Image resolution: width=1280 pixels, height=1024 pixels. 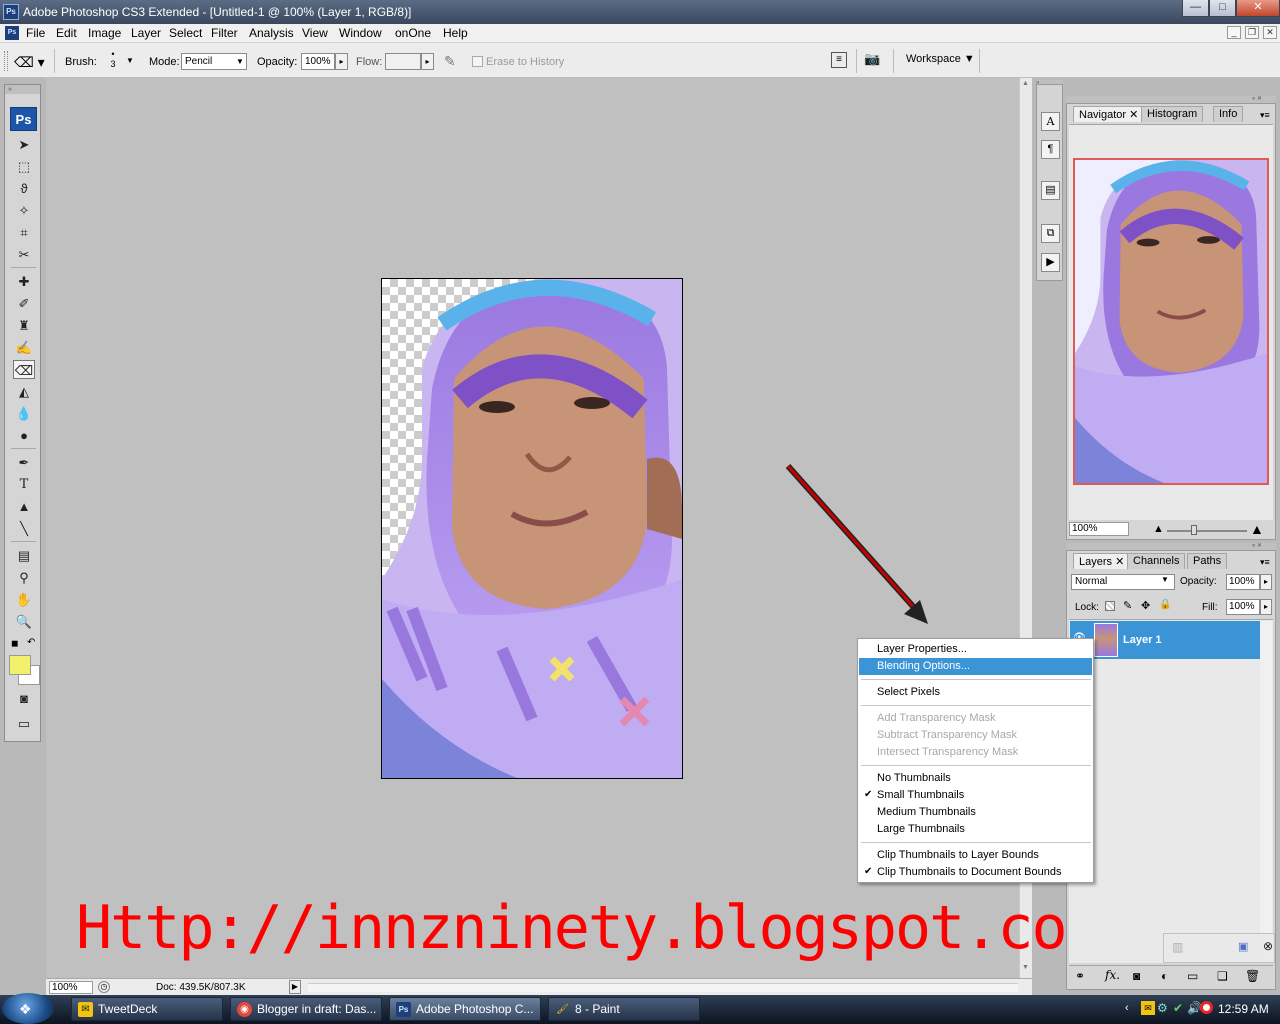 I want to click on character-panel-icon: A, so click(x=1050, y=121).